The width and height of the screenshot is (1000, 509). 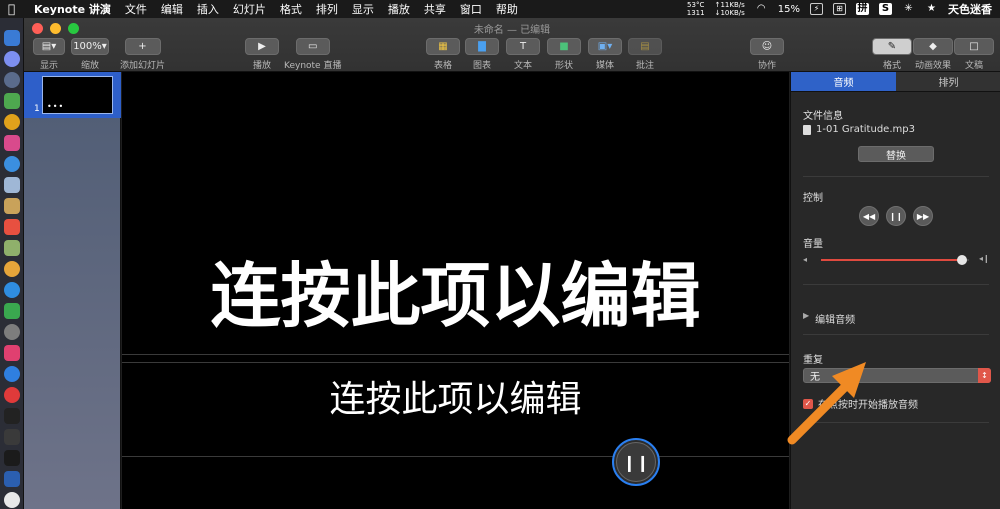 I want to click on text-tool: T 文本, so click(x=523, y=54).